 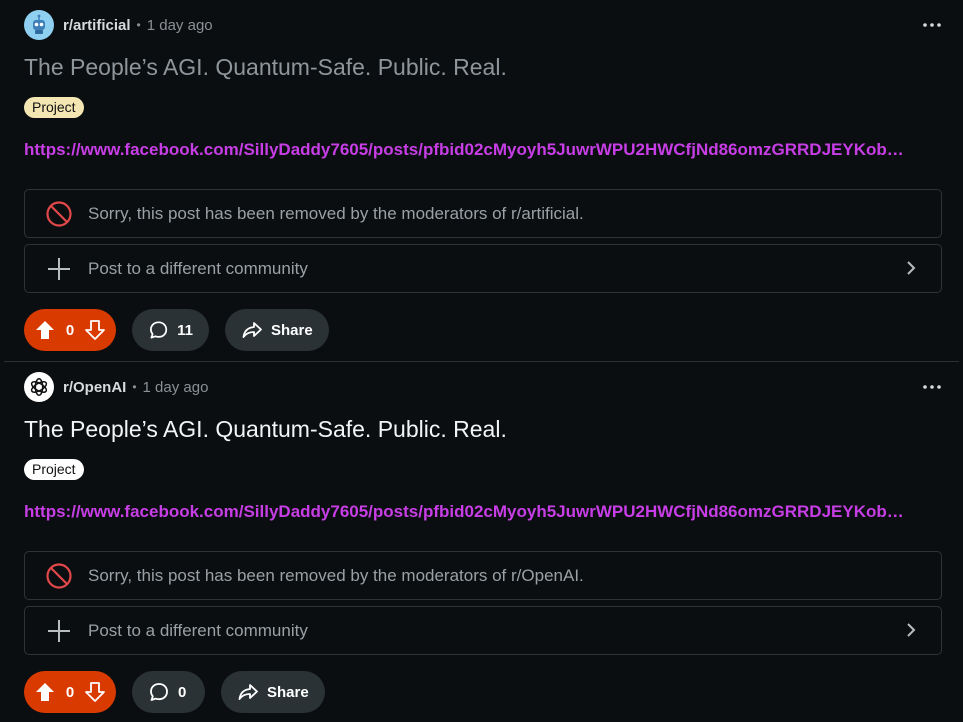 I want to click on post-meta: r/OpenAI • 1 day ago, so click(x=116, y=387).